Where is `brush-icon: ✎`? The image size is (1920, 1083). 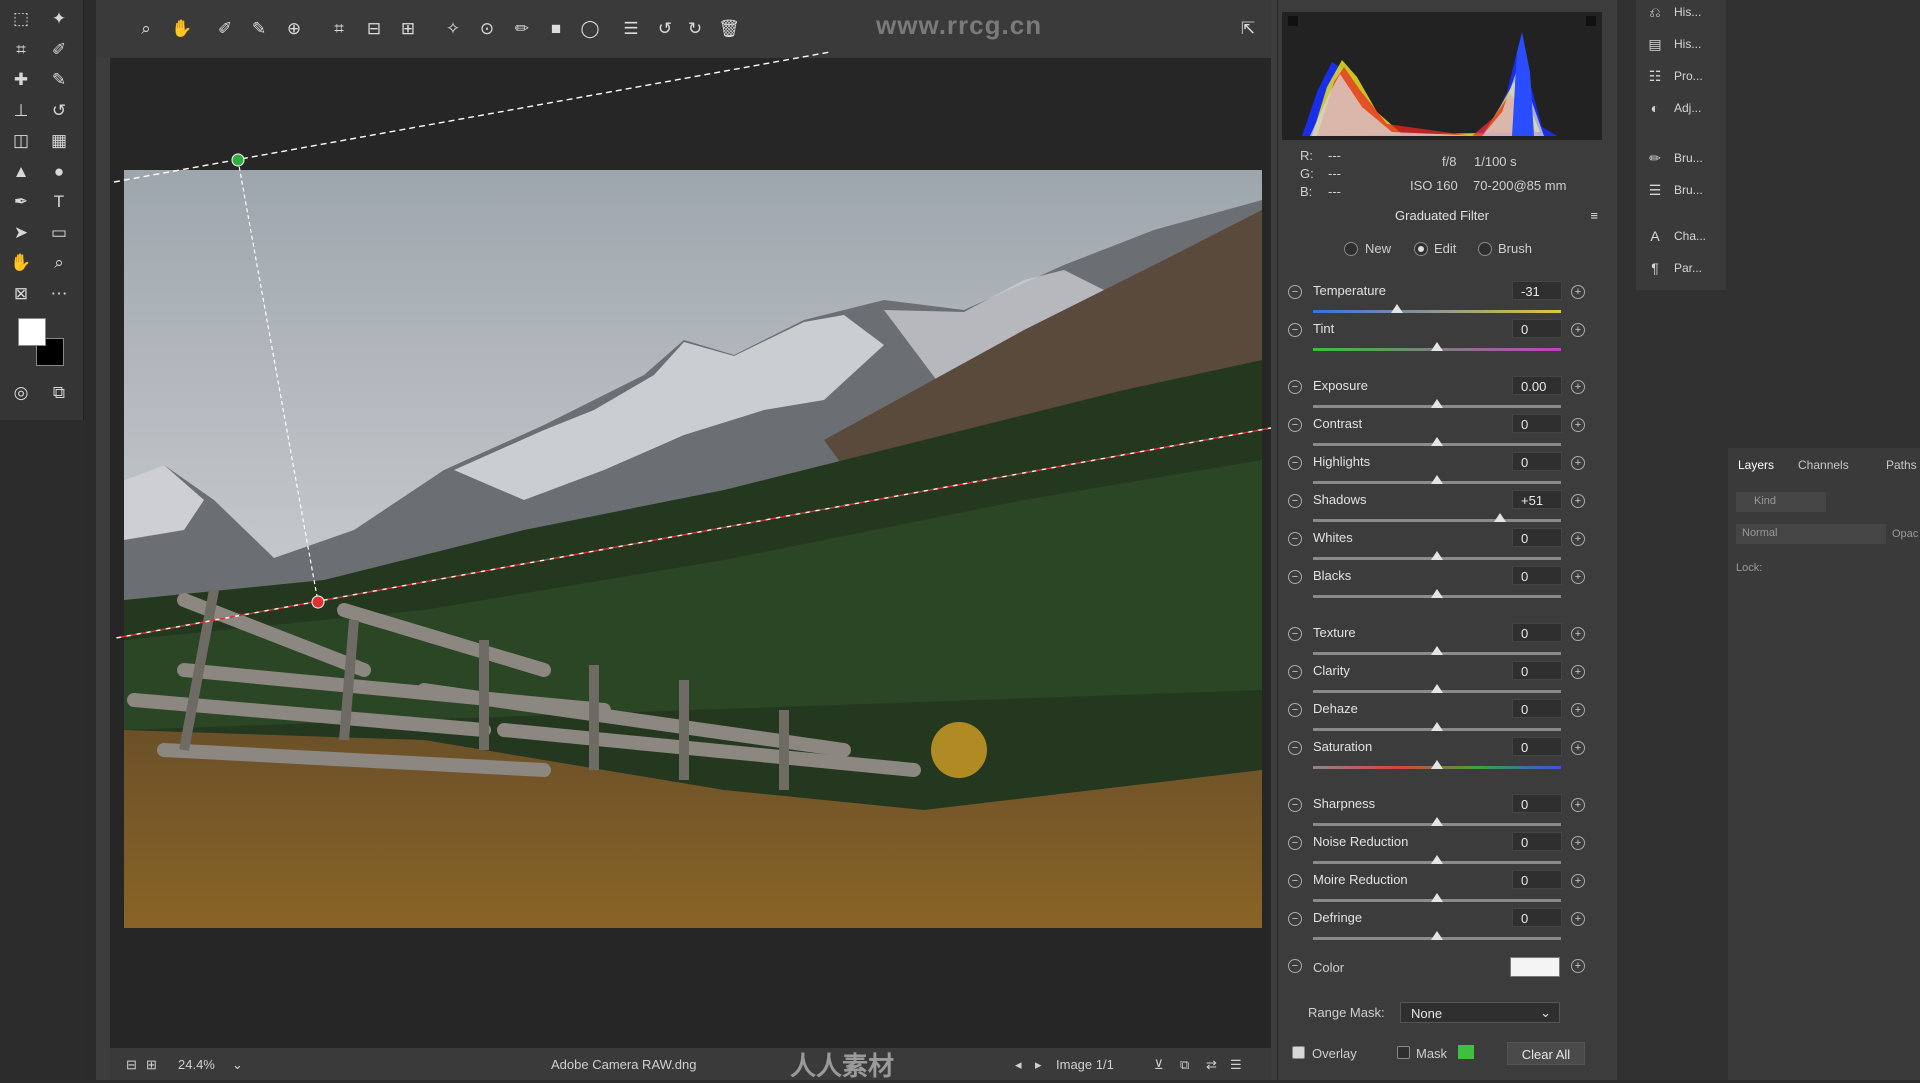
brush-icon: ✎ is located at coordinates (59, 80).